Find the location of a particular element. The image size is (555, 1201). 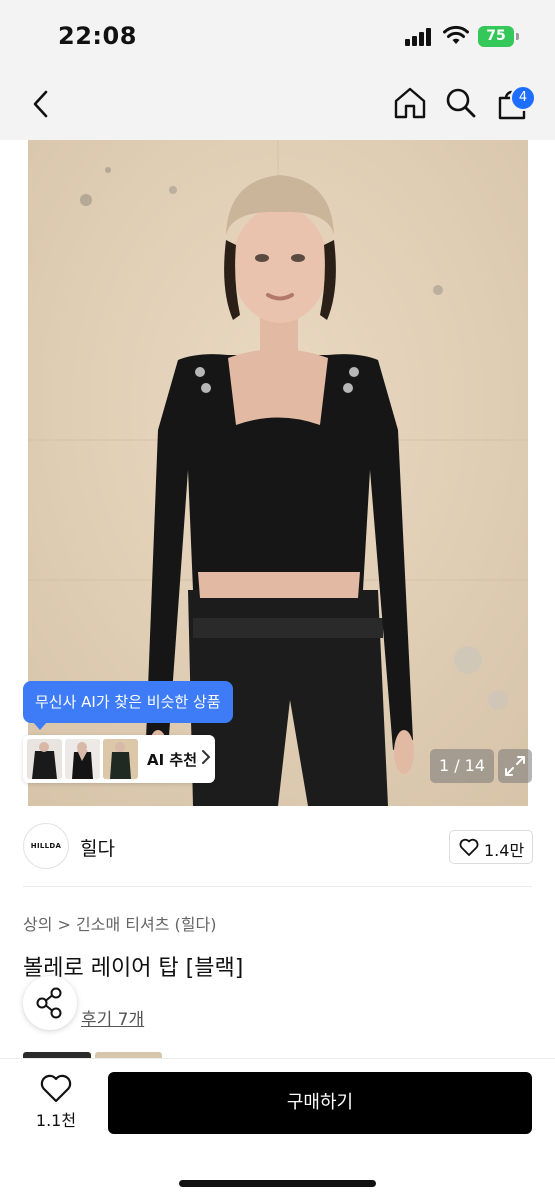

status-time: 22:08 is located at coordinates (97, 36).